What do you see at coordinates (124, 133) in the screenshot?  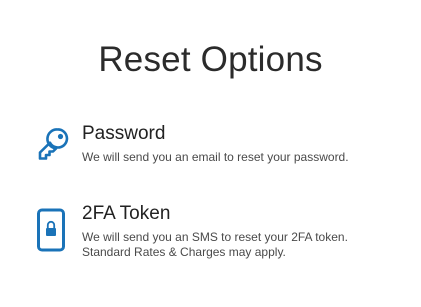 I see `option-title: Password` at bounding box center [124, 133].